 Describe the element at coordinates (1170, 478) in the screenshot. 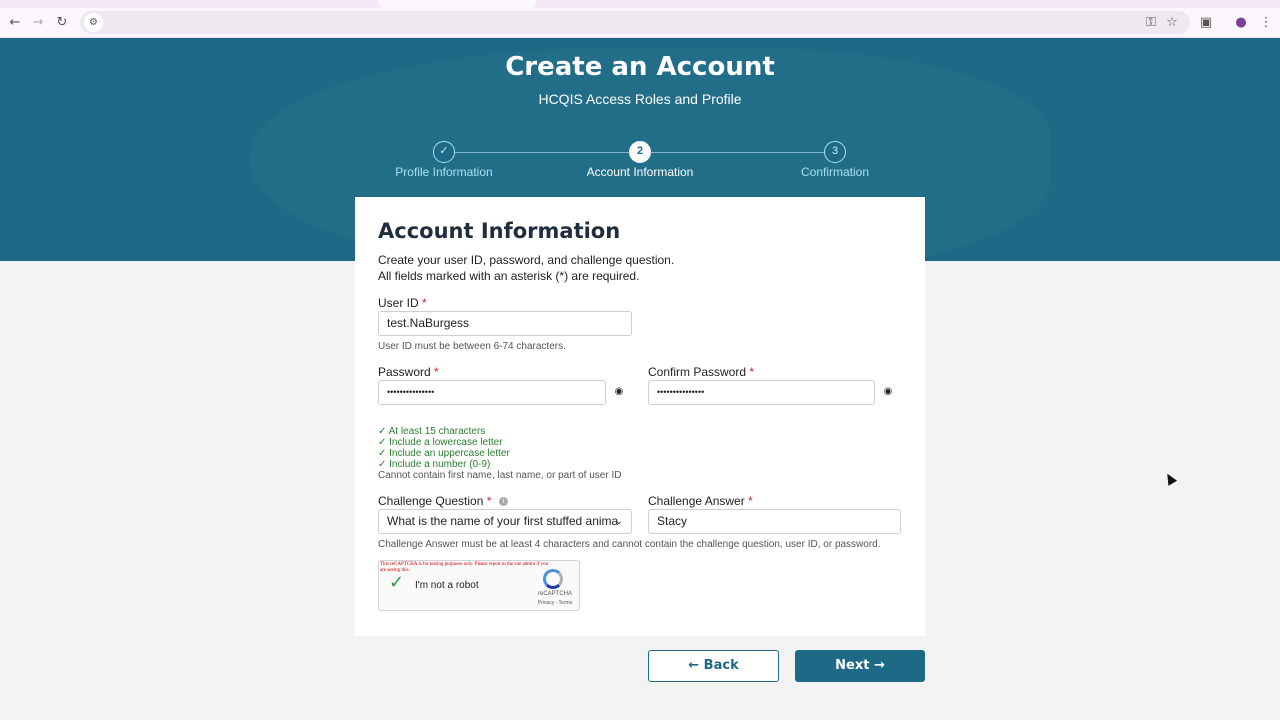

I see `mouse-cursor-icon` at that location.